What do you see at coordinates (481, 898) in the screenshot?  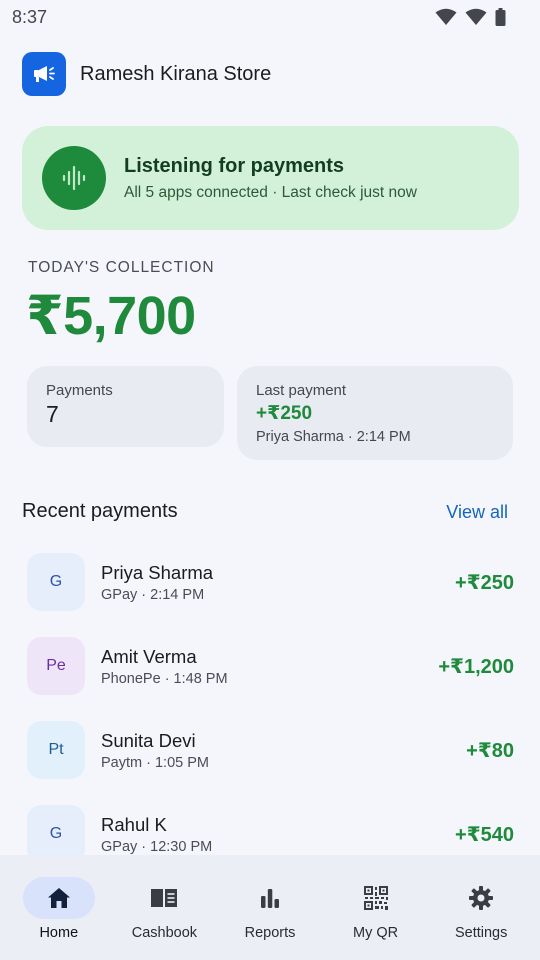 I see `gear-icon` at bounding box center [481, 898].